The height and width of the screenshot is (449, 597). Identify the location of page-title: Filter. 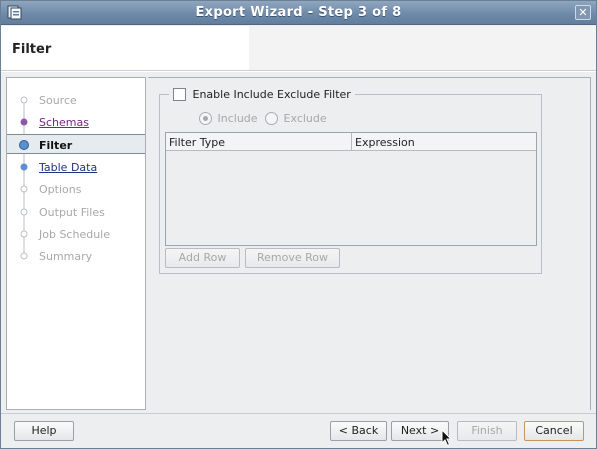
(32, 49).